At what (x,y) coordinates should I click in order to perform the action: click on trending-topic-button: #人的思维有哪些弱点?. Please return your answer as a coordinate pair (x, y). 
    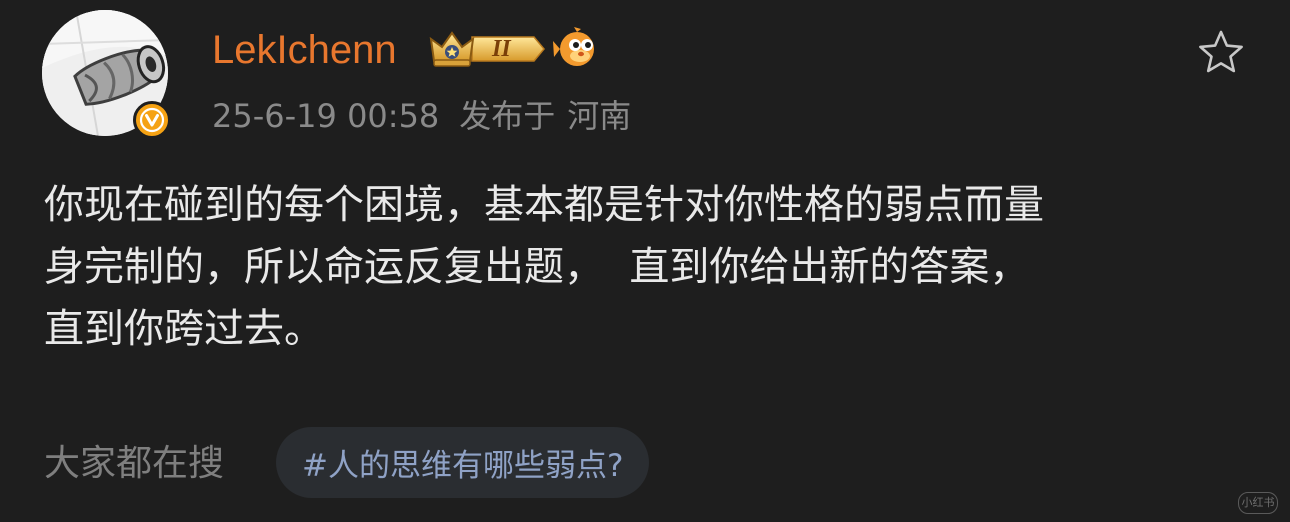
    Looking at the image, I should click on (463, 462).